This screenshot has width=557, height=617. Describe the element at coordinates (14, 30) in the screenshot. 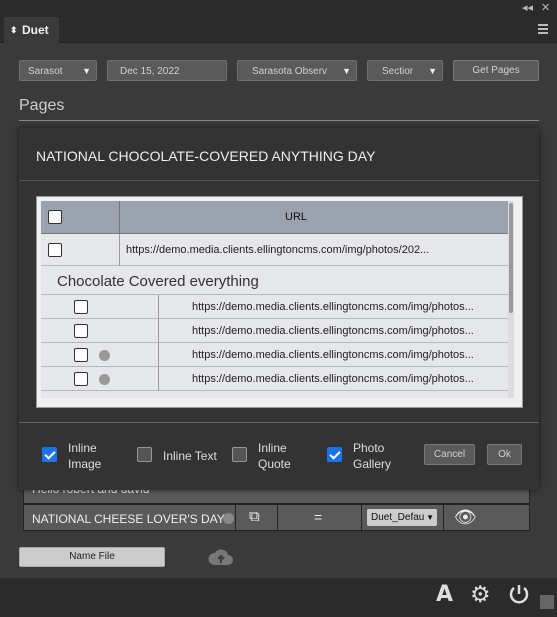

I see `tab-arrows-icon: ⬍` at that location.